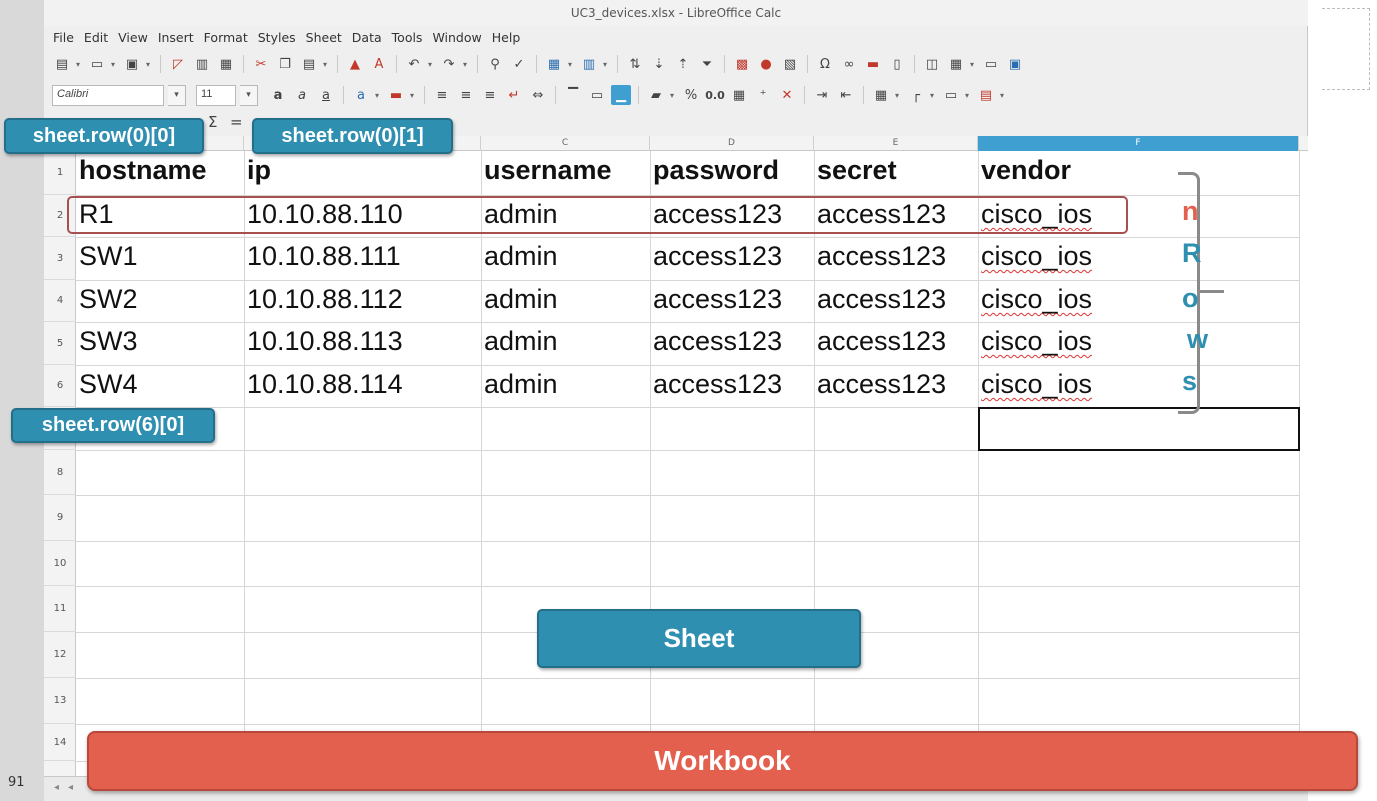 Image resolution: width=1377 pixels, height=801 pixels. Describe the element at coordinates (763, 95) in the screenshot. I see `add-decimal-icon: ⁺` at that location.